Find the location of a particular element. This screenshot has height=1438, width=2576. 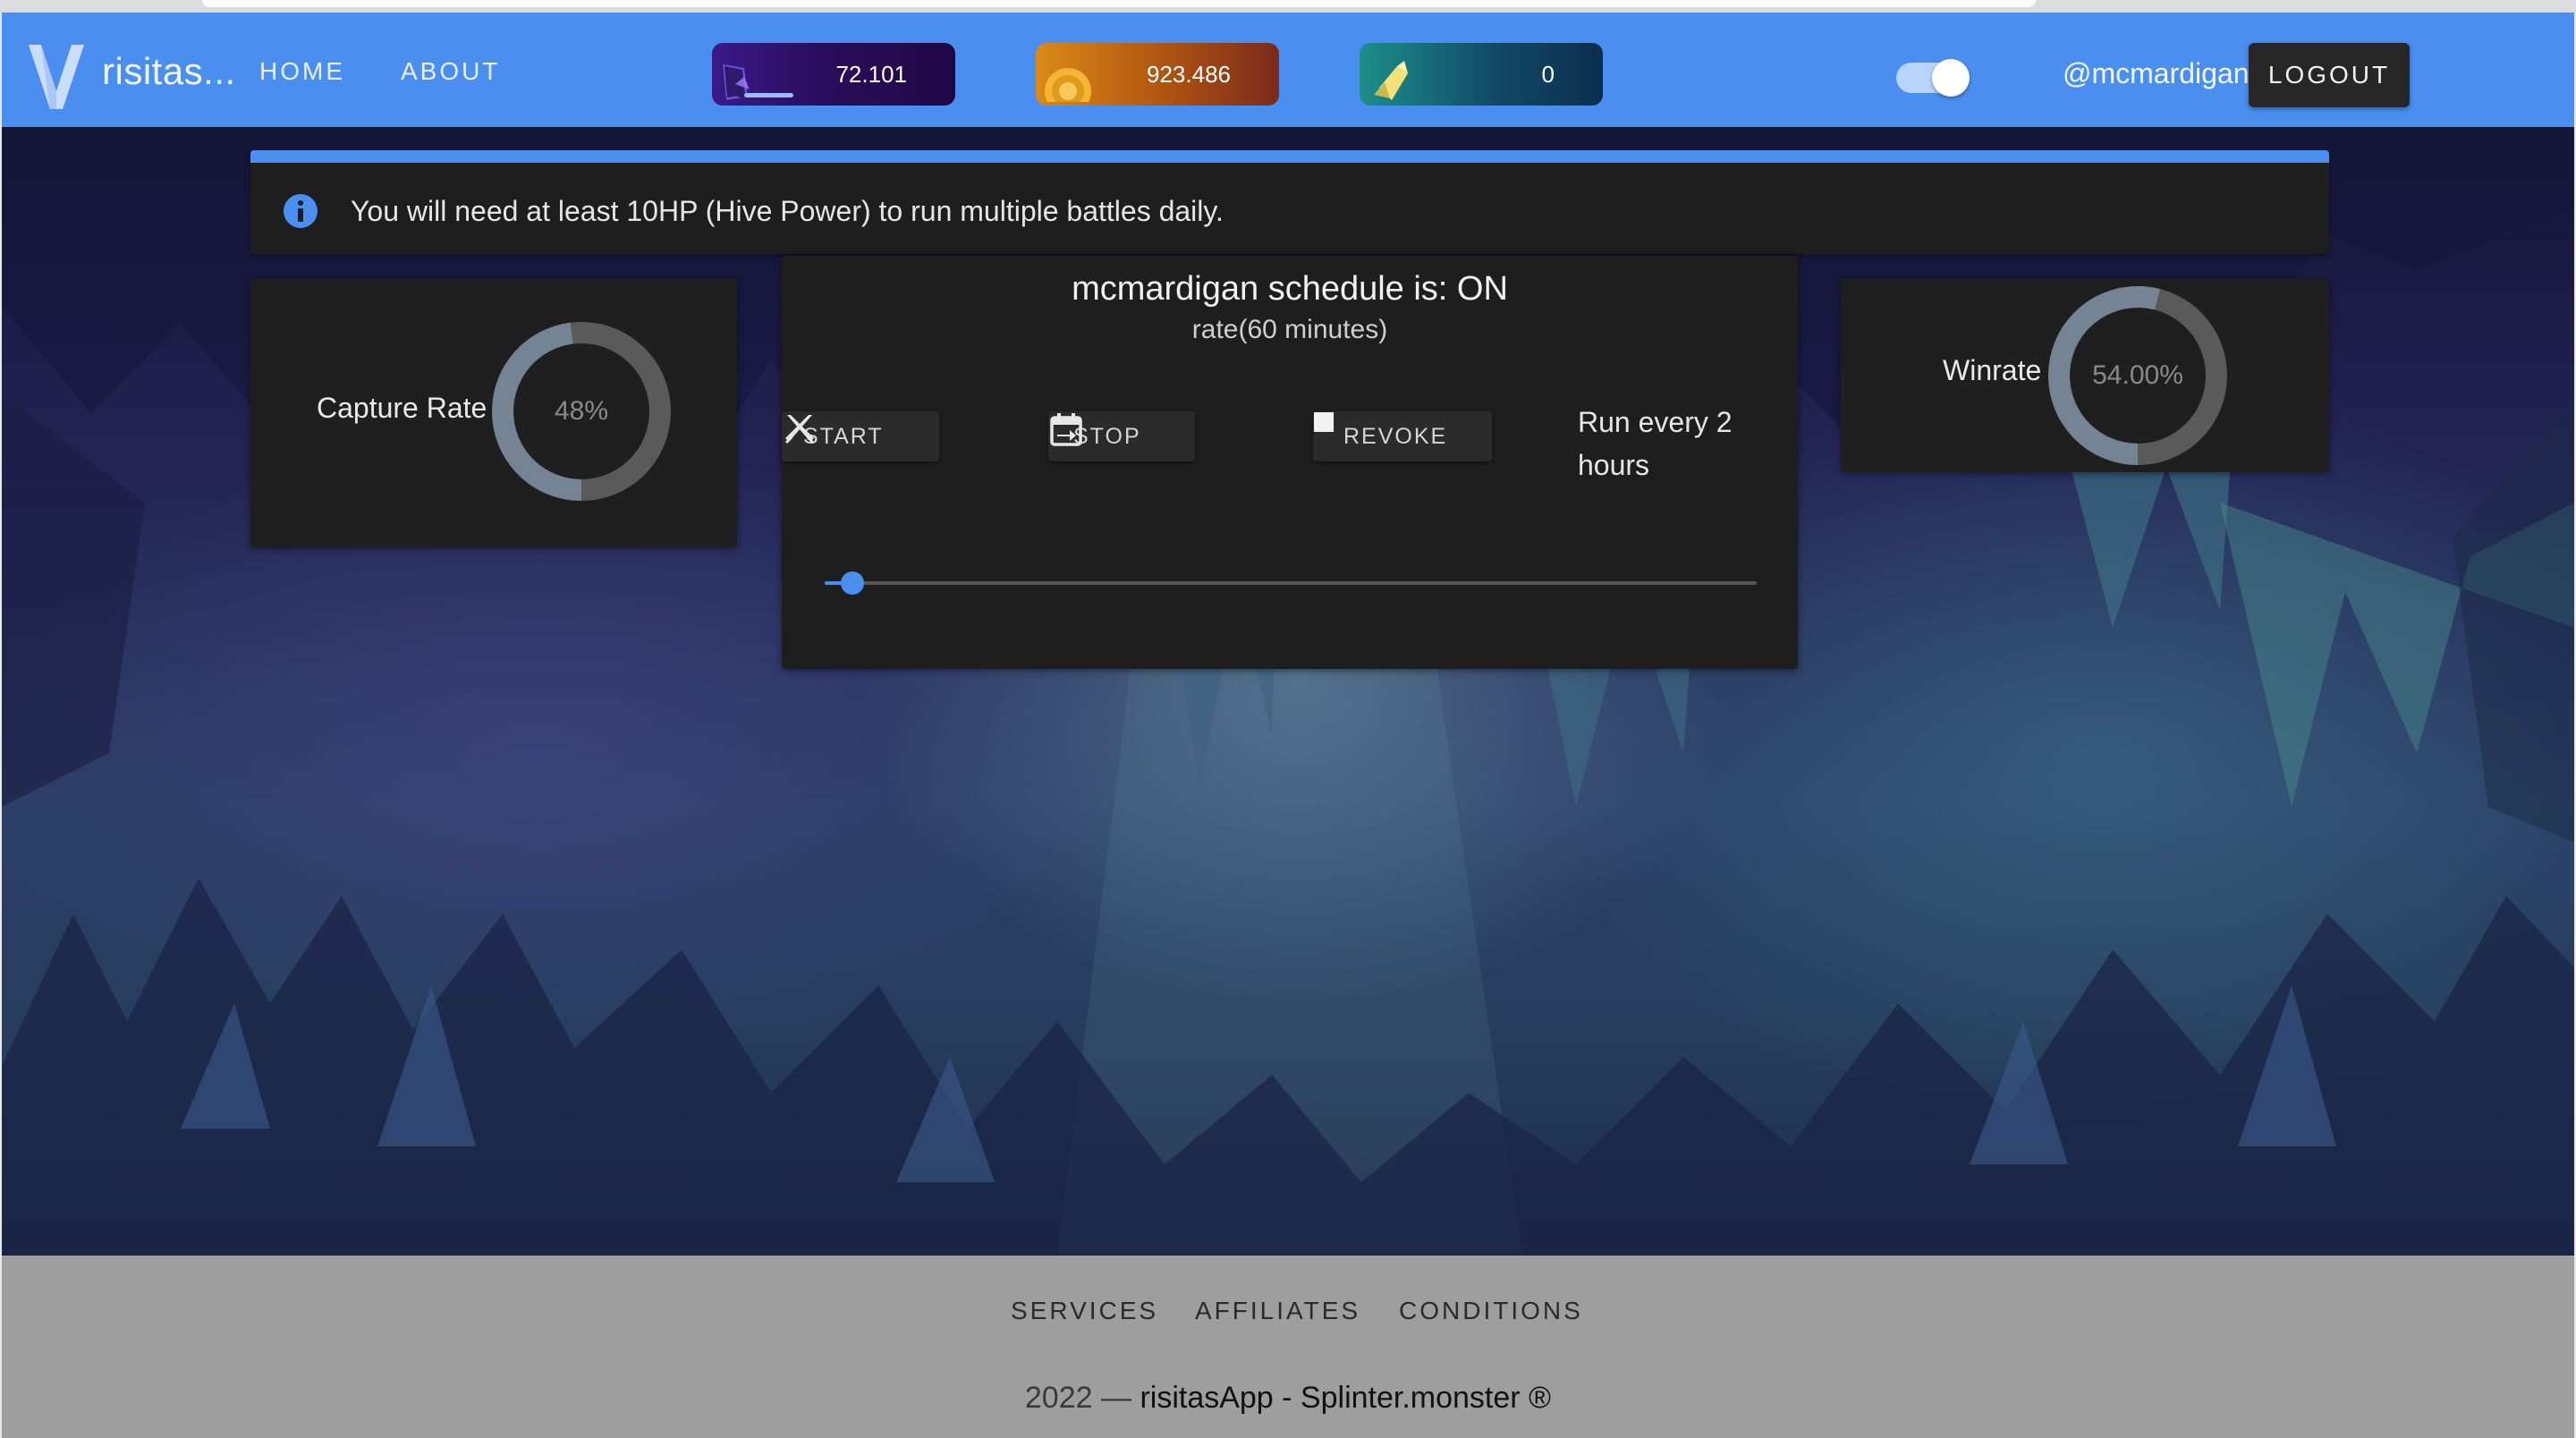

energy-value: 72.101 is located at coordinates (871, 74).